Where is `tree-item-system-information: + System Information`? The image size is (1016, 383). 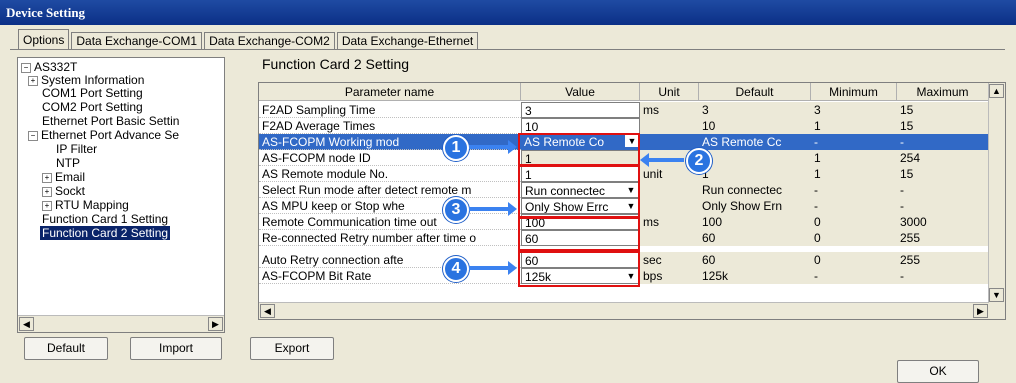 tree-item-system-information: + System Information is located at coordinates (86, 80).